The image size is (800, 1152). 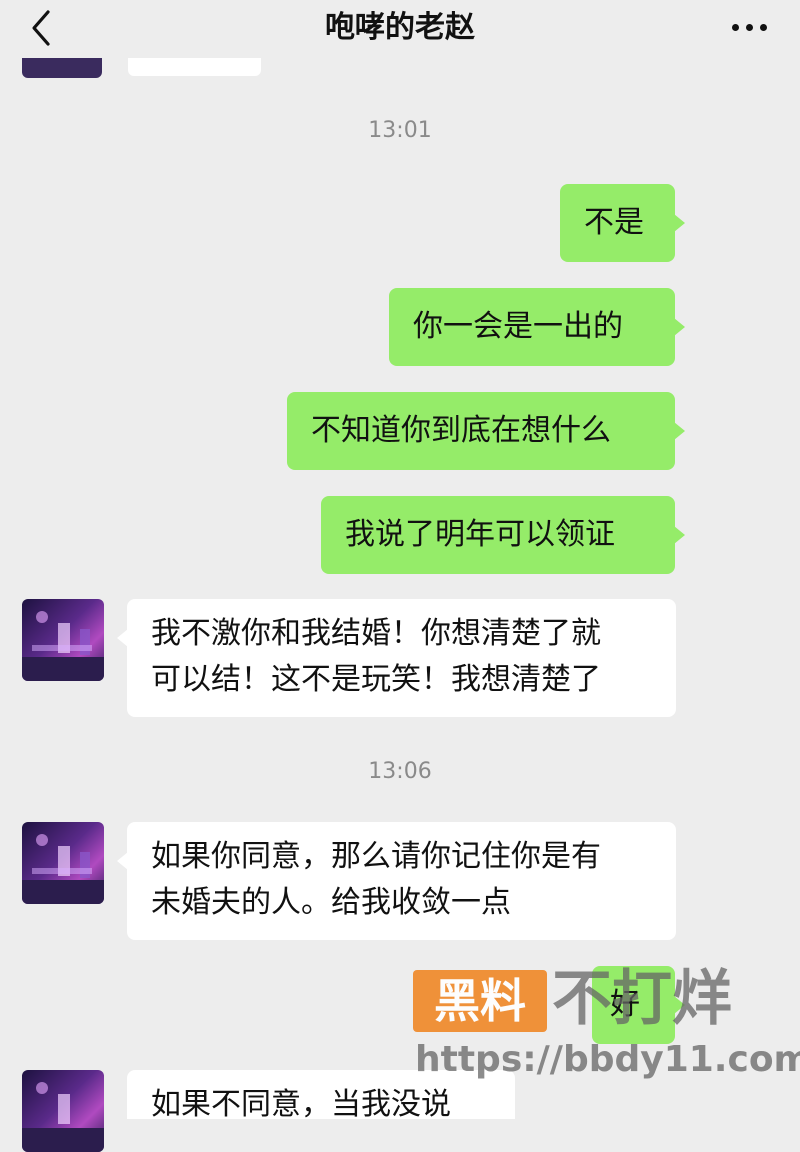 I want to click on more-options-button, so click(x=750, y=28).